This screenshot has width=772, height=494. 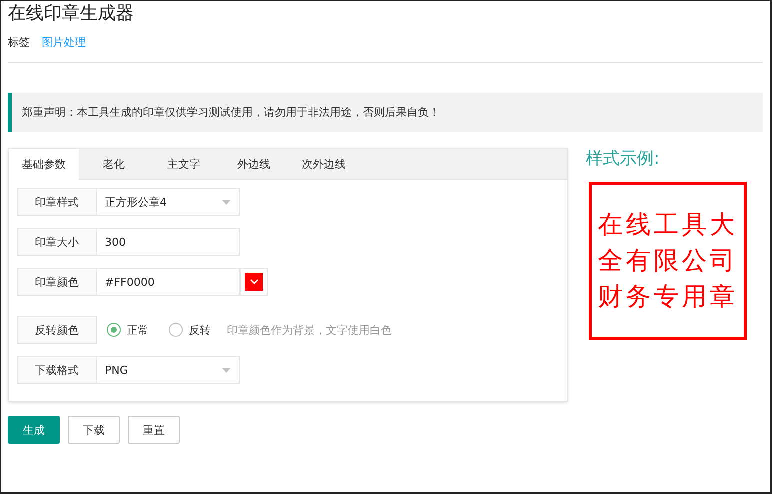 I want to click on select-field: PNG, so click(x=168, y=370).